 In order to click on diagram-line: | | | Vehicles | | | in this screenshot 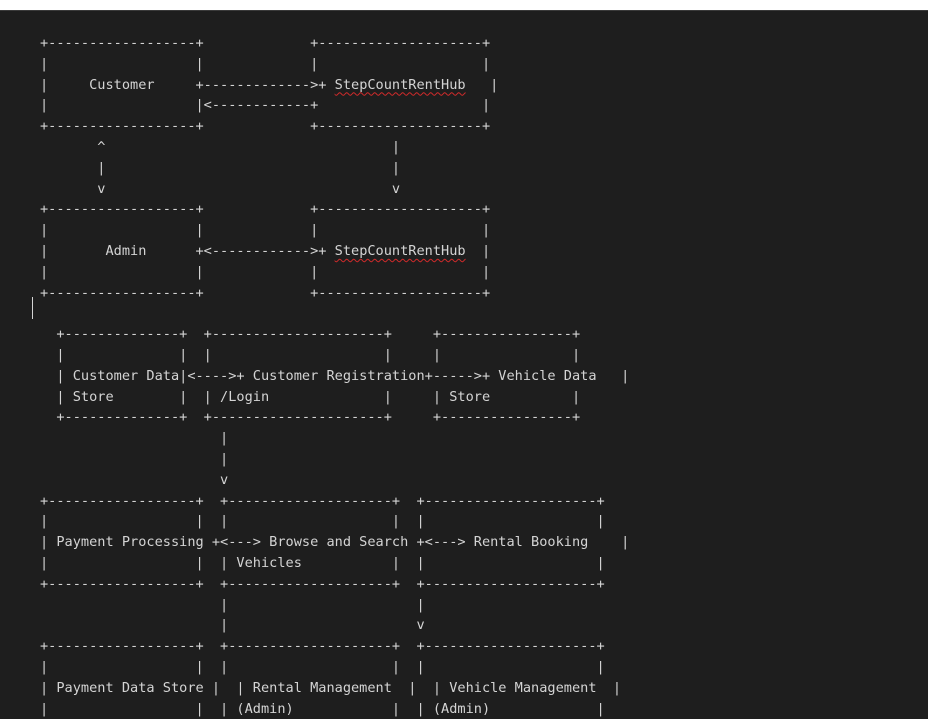, I will do `click(322, 562)`.